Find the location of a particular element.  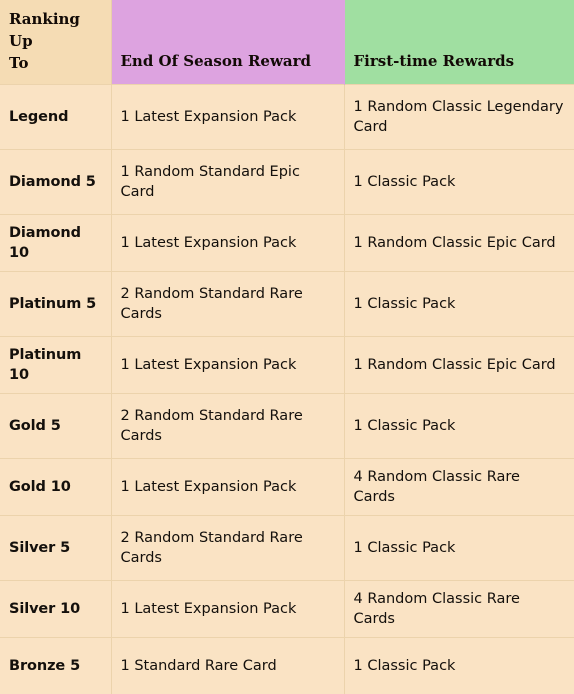

table-cell-rank: Platinum 10 is located at coordinates (56, 365).